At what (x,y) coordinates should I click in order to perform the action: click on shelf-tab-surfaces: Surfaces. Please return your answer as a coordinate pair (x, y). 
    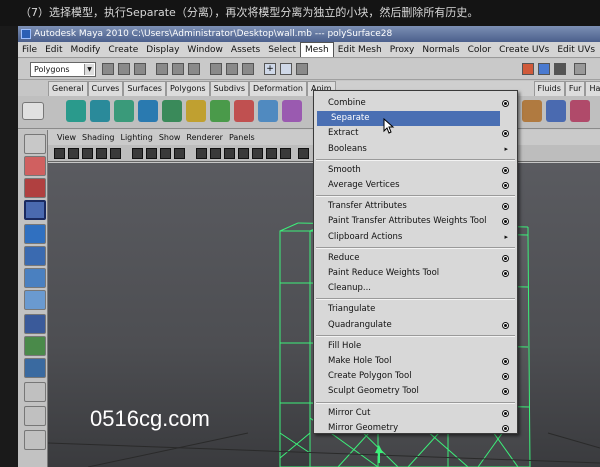
    Looking at the image, I should click on (144, 88).